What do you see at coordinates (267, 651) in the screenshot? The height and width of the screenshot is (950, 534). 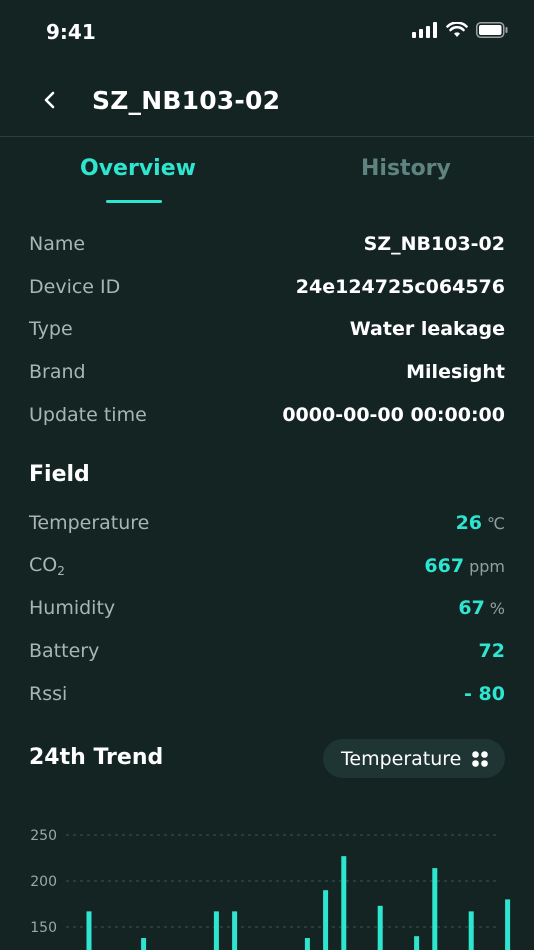 I see `field-row-battery: Battery 72` at bounding box center [267, 651].